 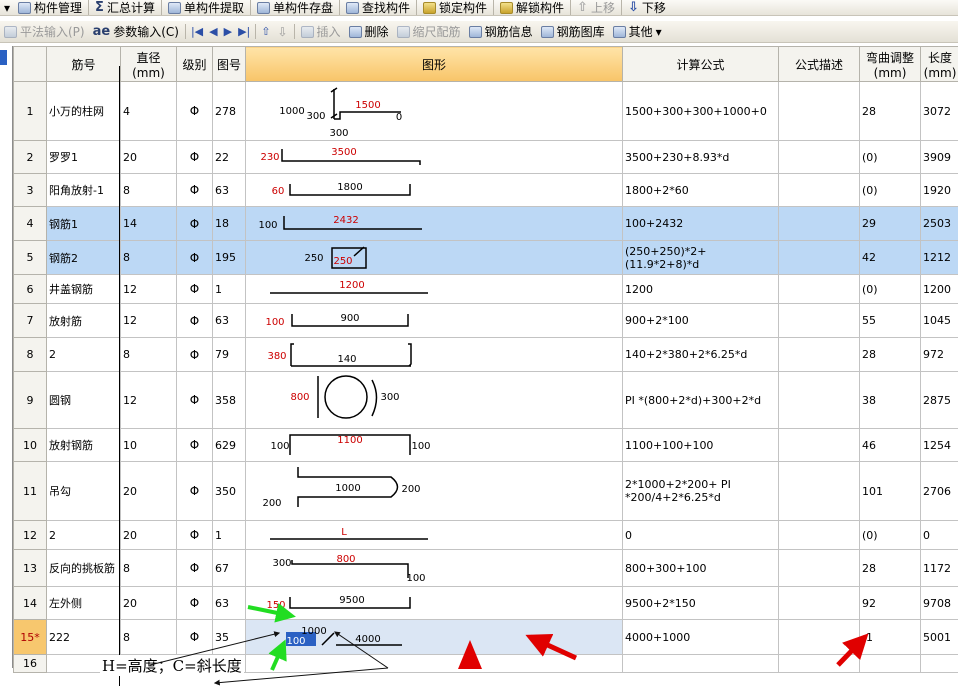 What do you see at coordinates (434, 400) in the screenshot?
I see `shape-cell: 800 300` at bounding box center [434, 400].